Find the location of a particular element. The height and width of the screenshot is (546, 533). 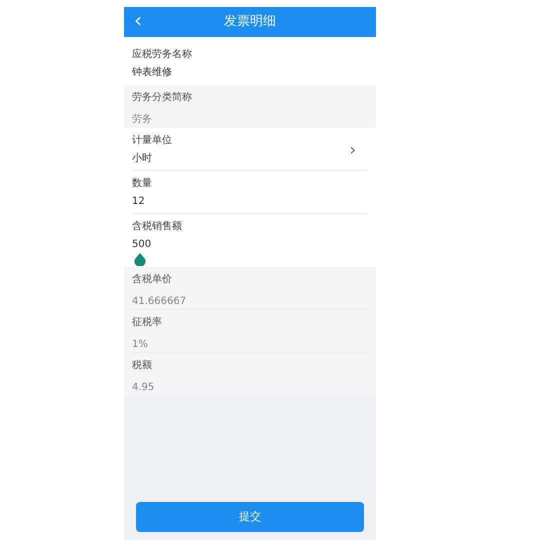

field-label: 数量 is located at coordinates (142, 184).